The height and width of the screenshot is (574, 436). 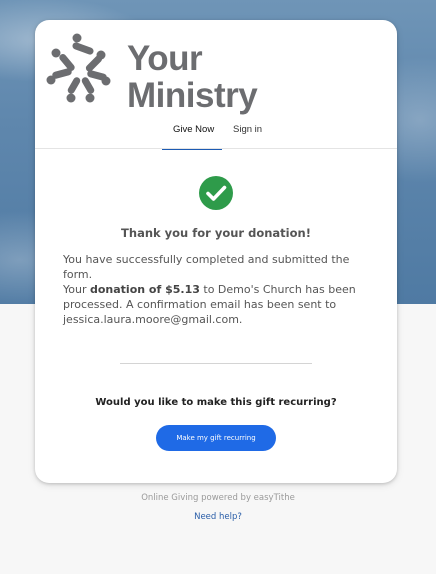 I want to click on brand-name: Your Ministry, so click(x=192, y=77).